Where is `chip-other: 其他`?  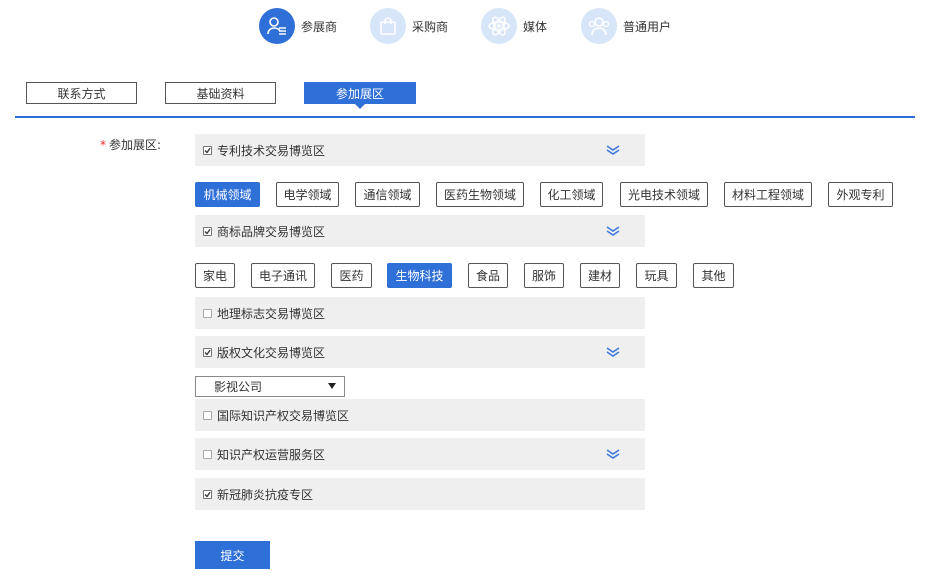 chip-other: 其他 is located at coordinates (713, 275).